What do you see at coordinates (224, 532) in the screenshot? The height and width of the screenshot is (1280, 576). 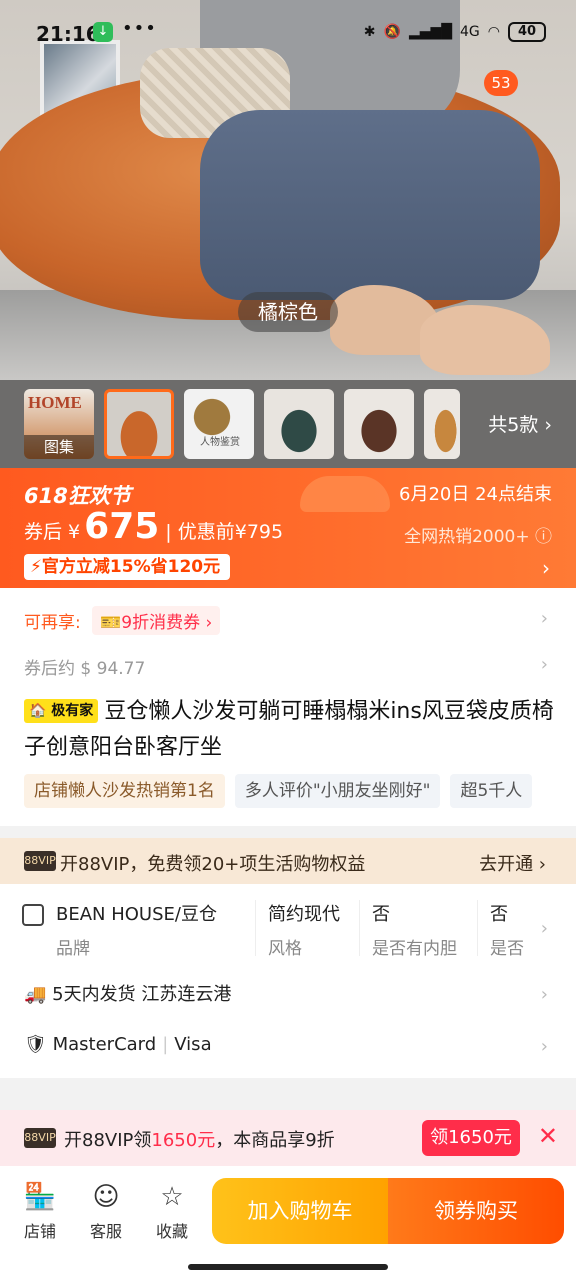 I see `original-price: | 优惠前¥795` at bounding box center [224, 532].